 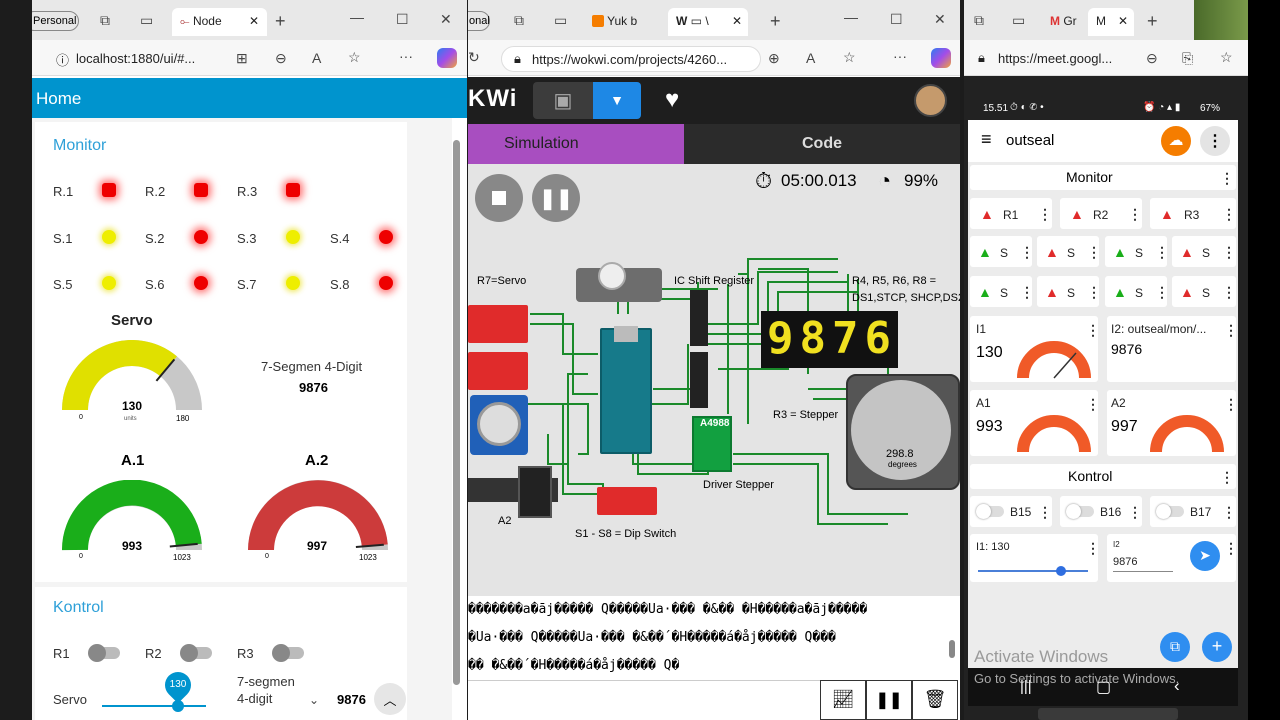 What do you see at coordinates (154, 706) in the screenshot?
I see `servo-slider` at bounding box center [154, 706].